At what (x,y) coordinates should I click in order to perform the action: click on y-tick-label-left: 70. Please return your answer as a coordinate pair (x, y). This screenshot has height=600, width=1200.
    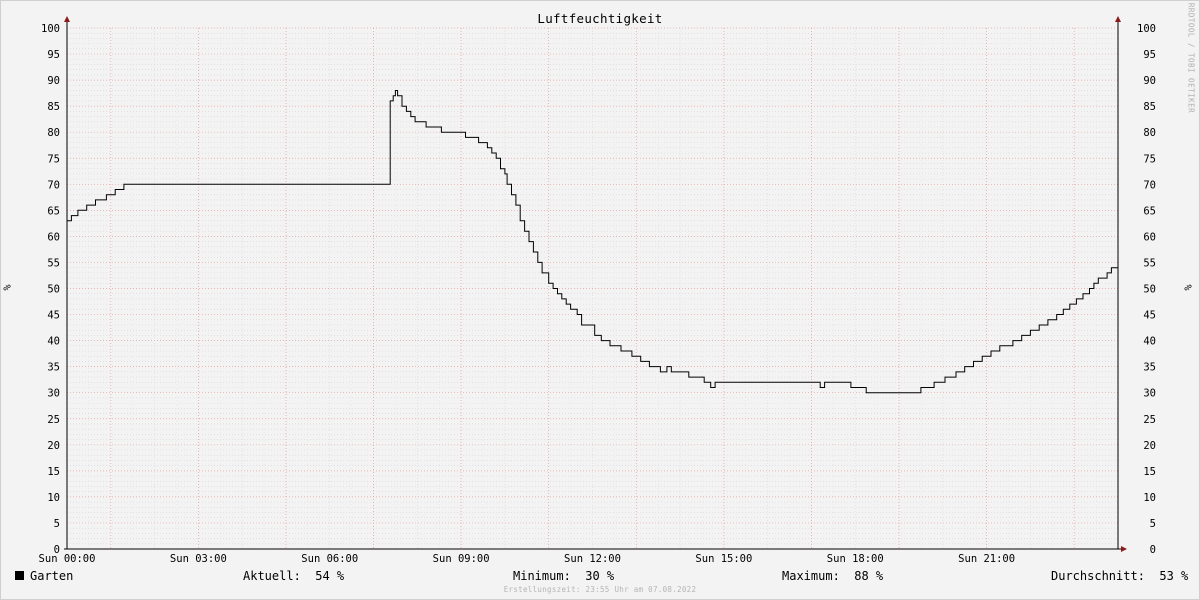
    Looking at the image, I should click on (53, 185).